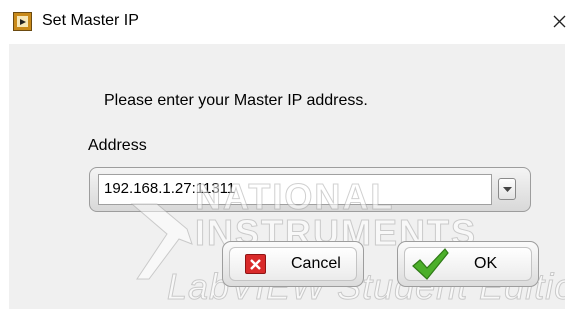 This screenshot has height=309, width=574. Describe the element at coordinates (170, 188) in the screenshot. I see `address-value: 192.168.1.27:11311` at that location.